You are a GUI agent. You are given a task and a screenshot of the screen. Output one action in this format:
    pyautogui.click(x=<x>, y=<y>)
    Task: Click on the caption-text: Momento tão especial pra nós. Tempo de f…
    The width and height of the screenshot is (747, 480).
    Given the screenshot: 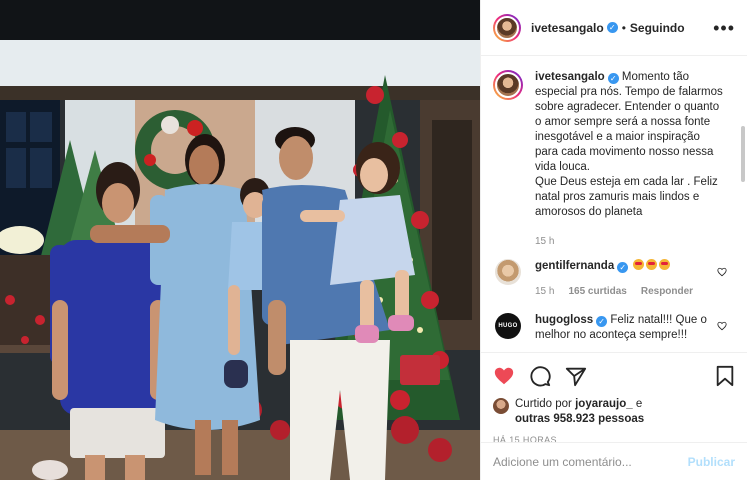 What is the action you would take?
    pyautogui.click(x=629, y=122)
    